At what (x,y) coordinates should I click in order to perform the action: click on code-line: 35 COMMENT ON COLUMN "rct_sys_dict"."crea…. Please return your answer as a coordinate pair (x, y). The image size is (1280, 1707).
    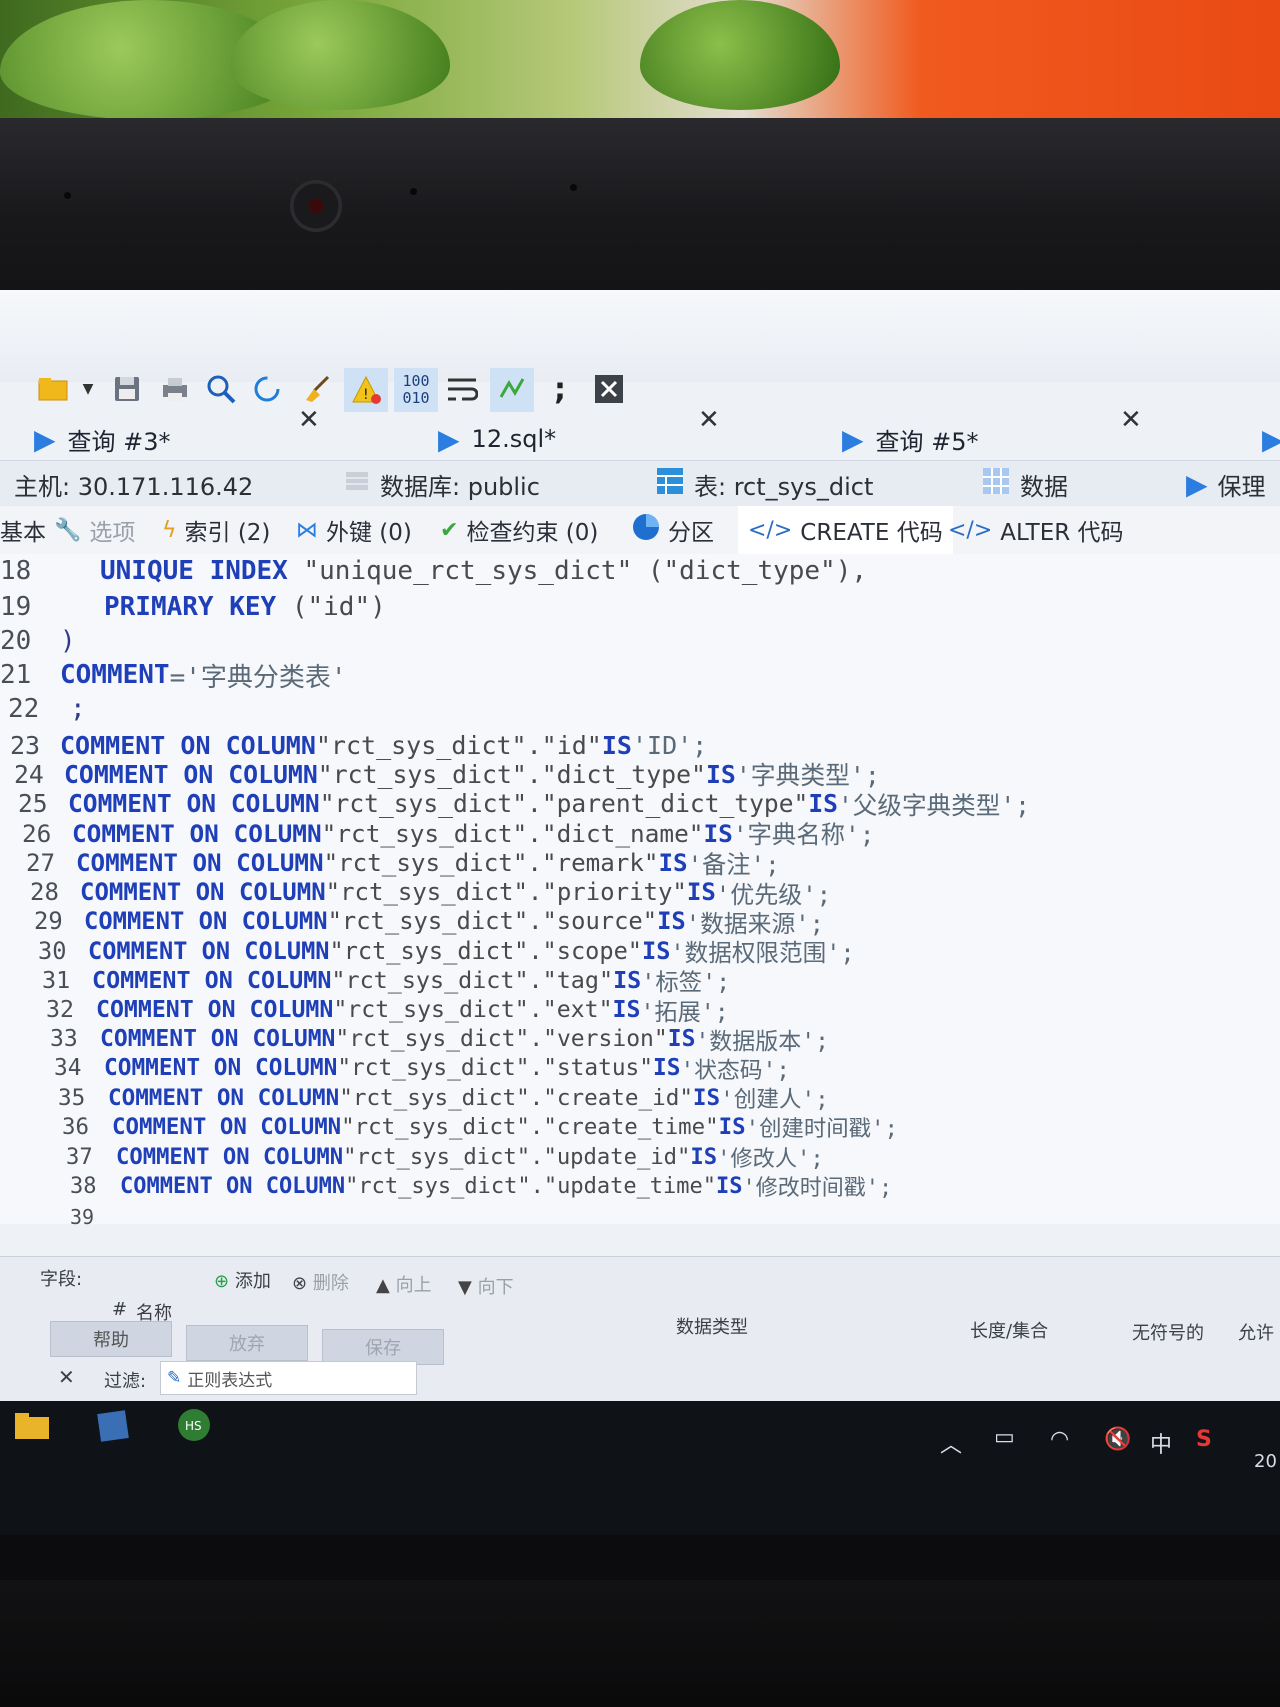
    Looking at the image, I should click on (443, 1098).